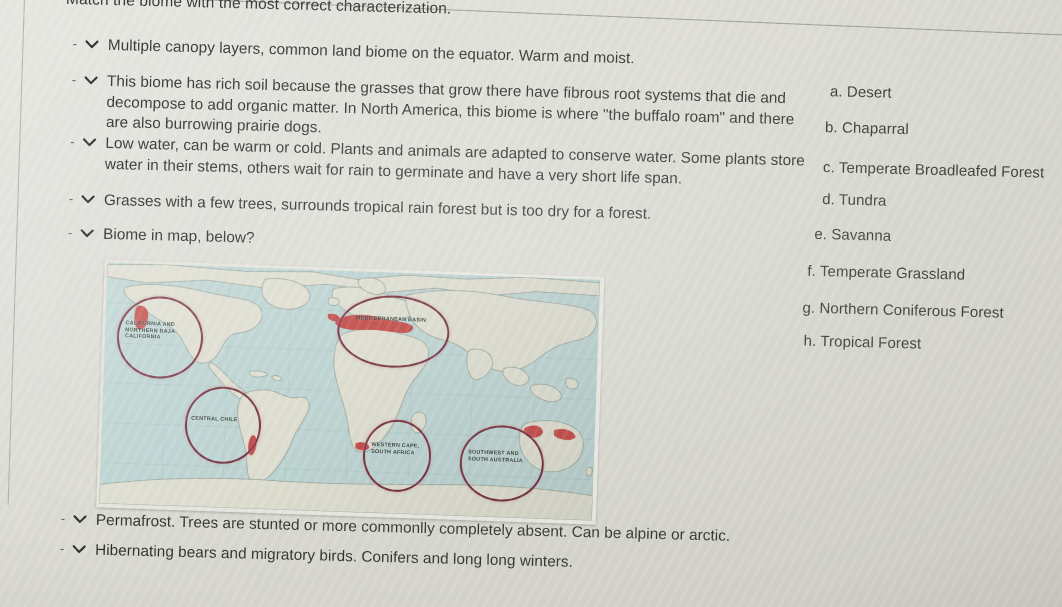 Image resolution: width=1062 pixels, height=607 pixels. Describe the element at coordinates (444, 244) in the screenshot. I see `question-row-5: - Biome in map, below?` at that location.